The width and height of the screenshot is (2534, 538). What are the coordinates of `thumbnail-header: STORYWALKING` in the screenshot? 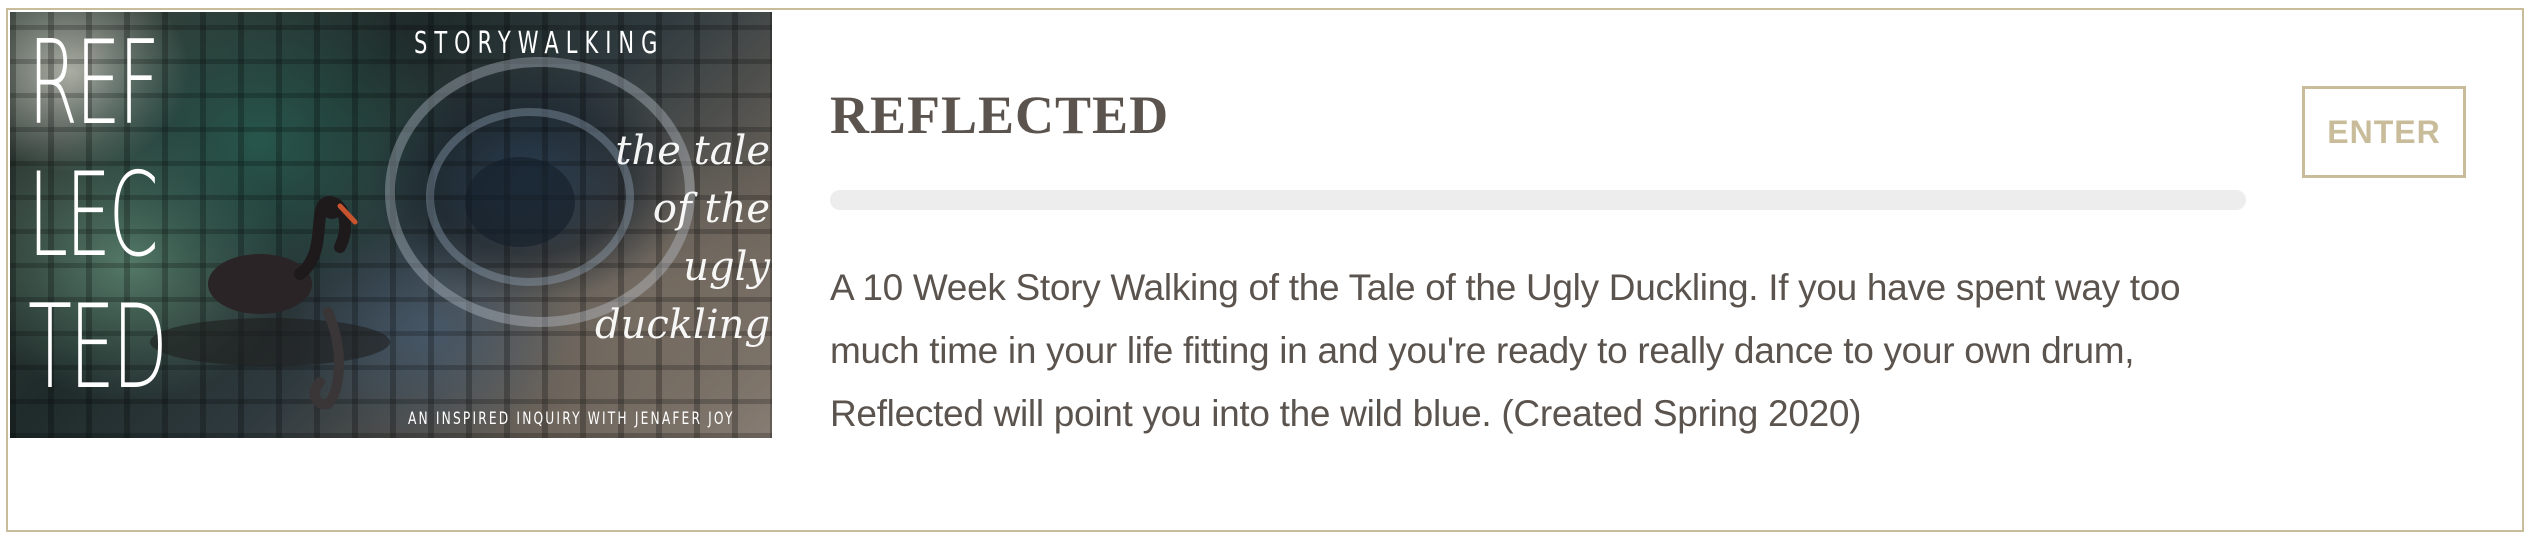 It's located at (539, 43).